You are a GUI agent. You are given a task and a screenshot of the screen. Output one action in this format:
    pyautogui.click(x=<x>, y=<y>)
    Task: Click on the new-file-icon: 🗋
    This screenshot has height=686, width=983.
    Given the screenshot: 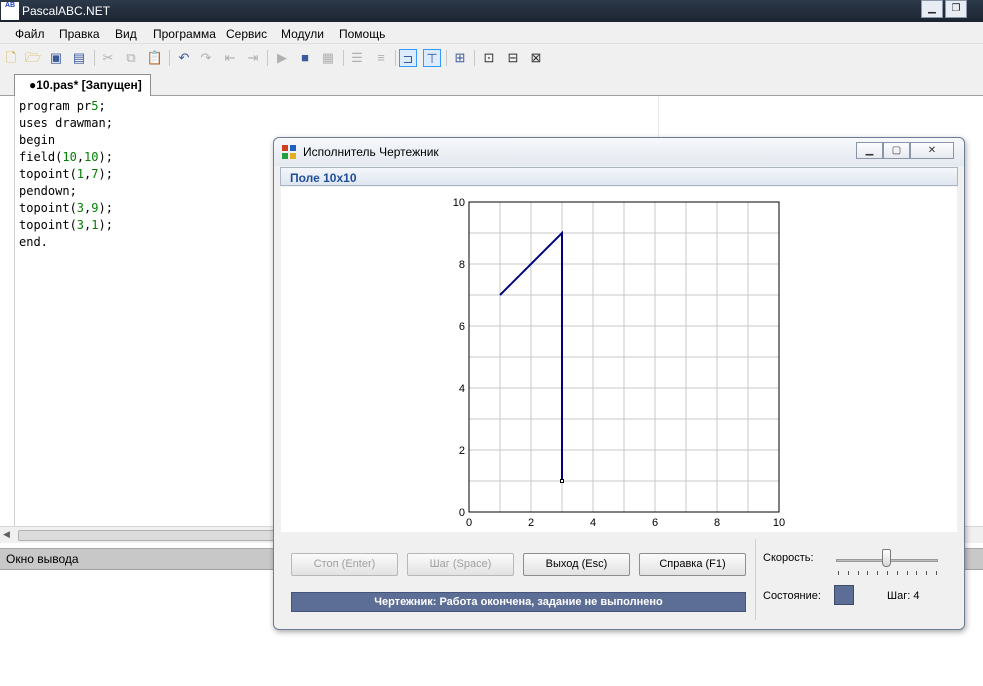 What is the action you would take?
    pyautogui.click(x=11, y=58)
    